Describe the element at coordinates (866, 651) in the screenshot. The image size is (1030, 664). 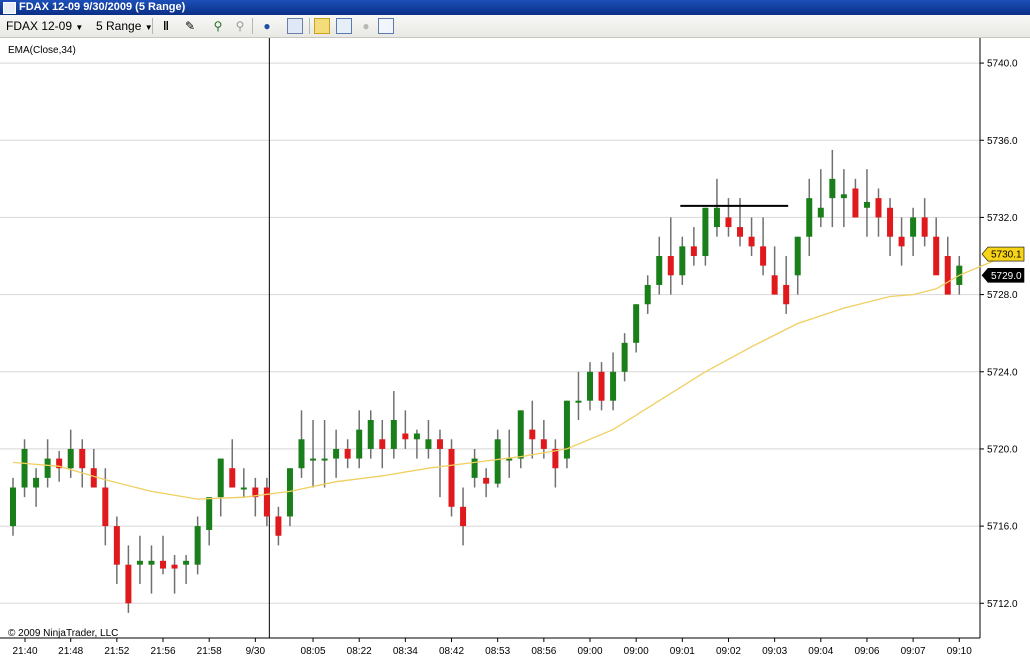
I see `x-tick-label: 09:06` at that location.